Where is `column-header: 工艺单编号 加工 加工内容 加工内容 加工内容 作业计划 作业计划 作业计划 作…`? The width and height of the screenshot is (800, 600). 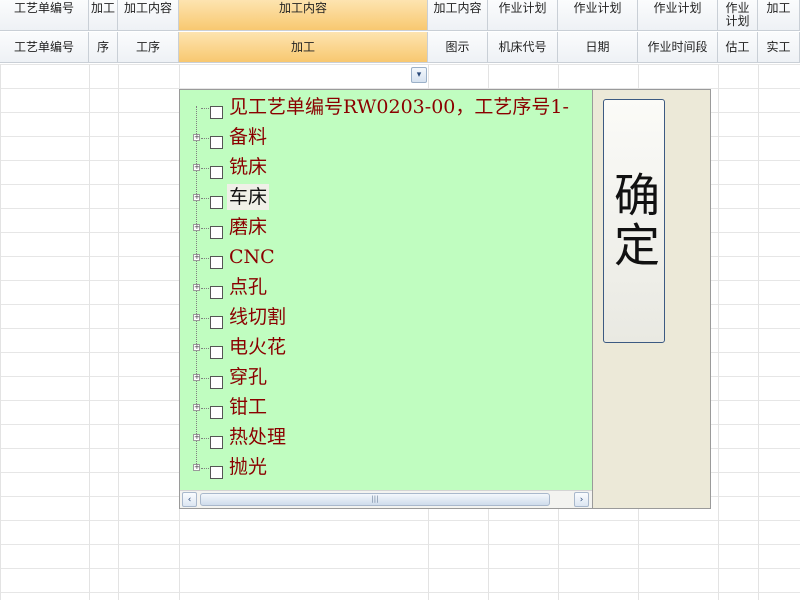 column-header: 工艺单编号 加工 加工内容 加工内容 加工内容 作业计划 作业计划 作业计划 作… is located at coordinates (400, 32).